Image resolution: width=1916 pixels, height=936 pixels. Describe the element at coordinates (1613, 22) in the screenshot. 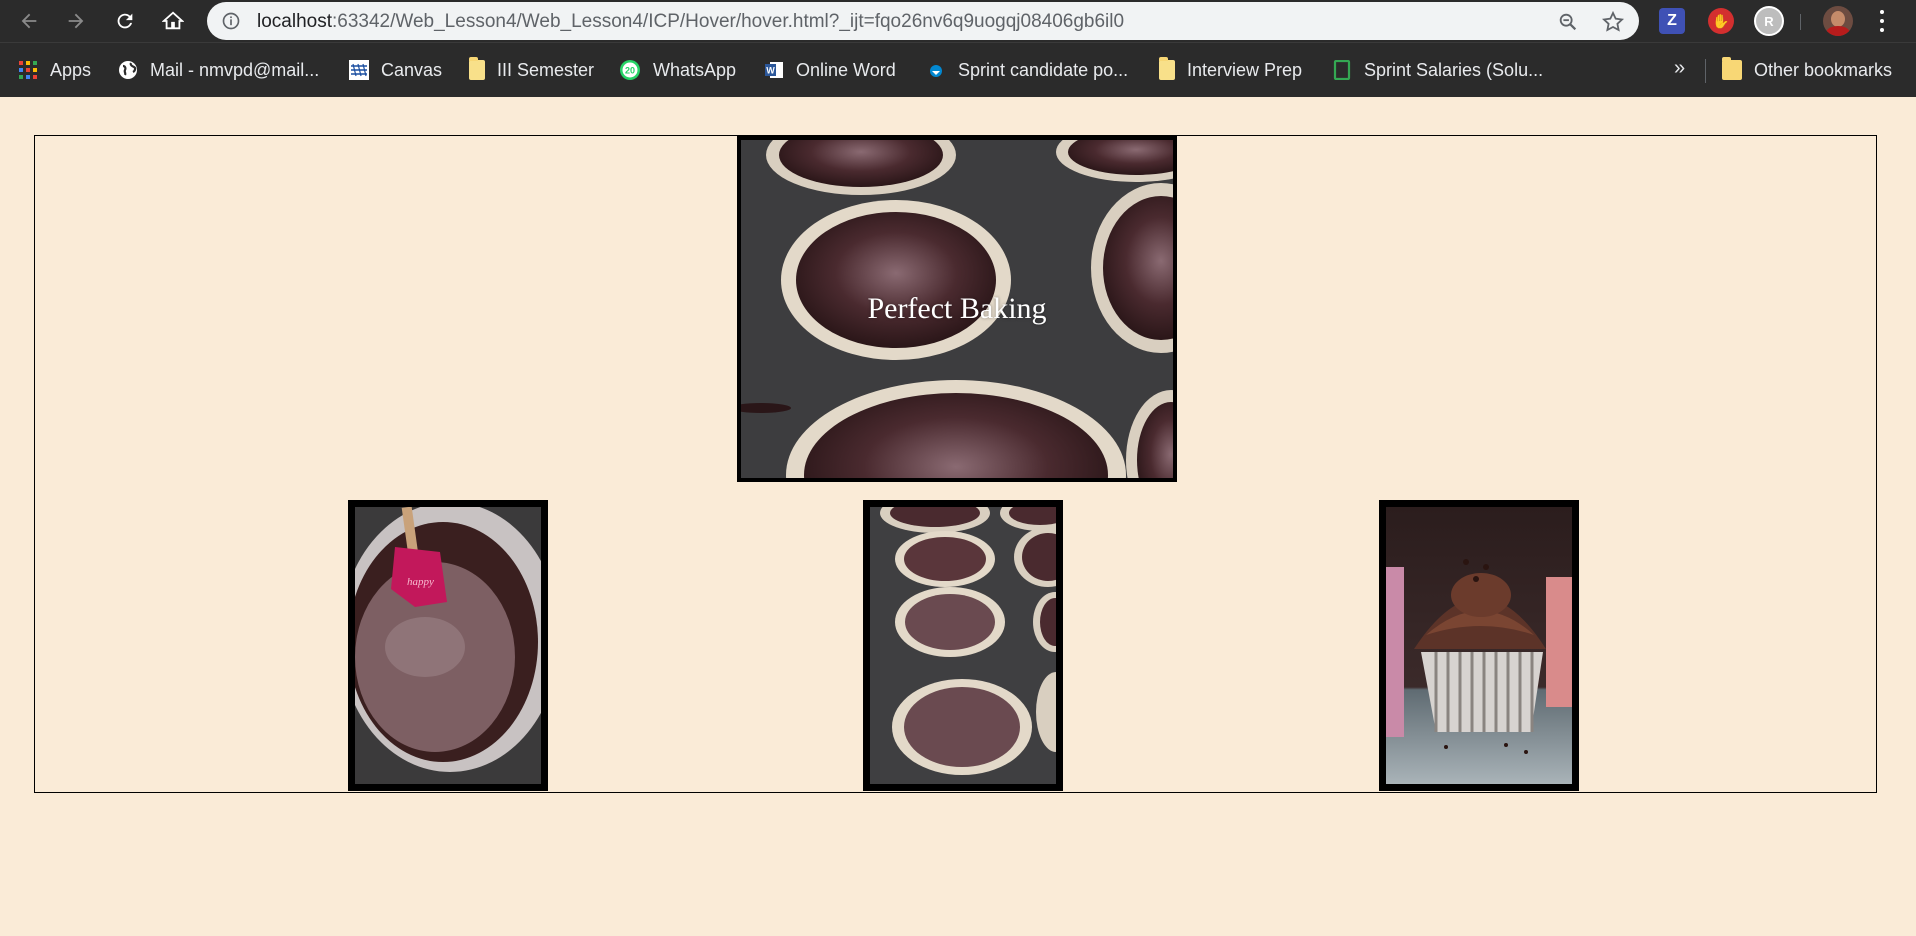

I see `star-icon` at that location.